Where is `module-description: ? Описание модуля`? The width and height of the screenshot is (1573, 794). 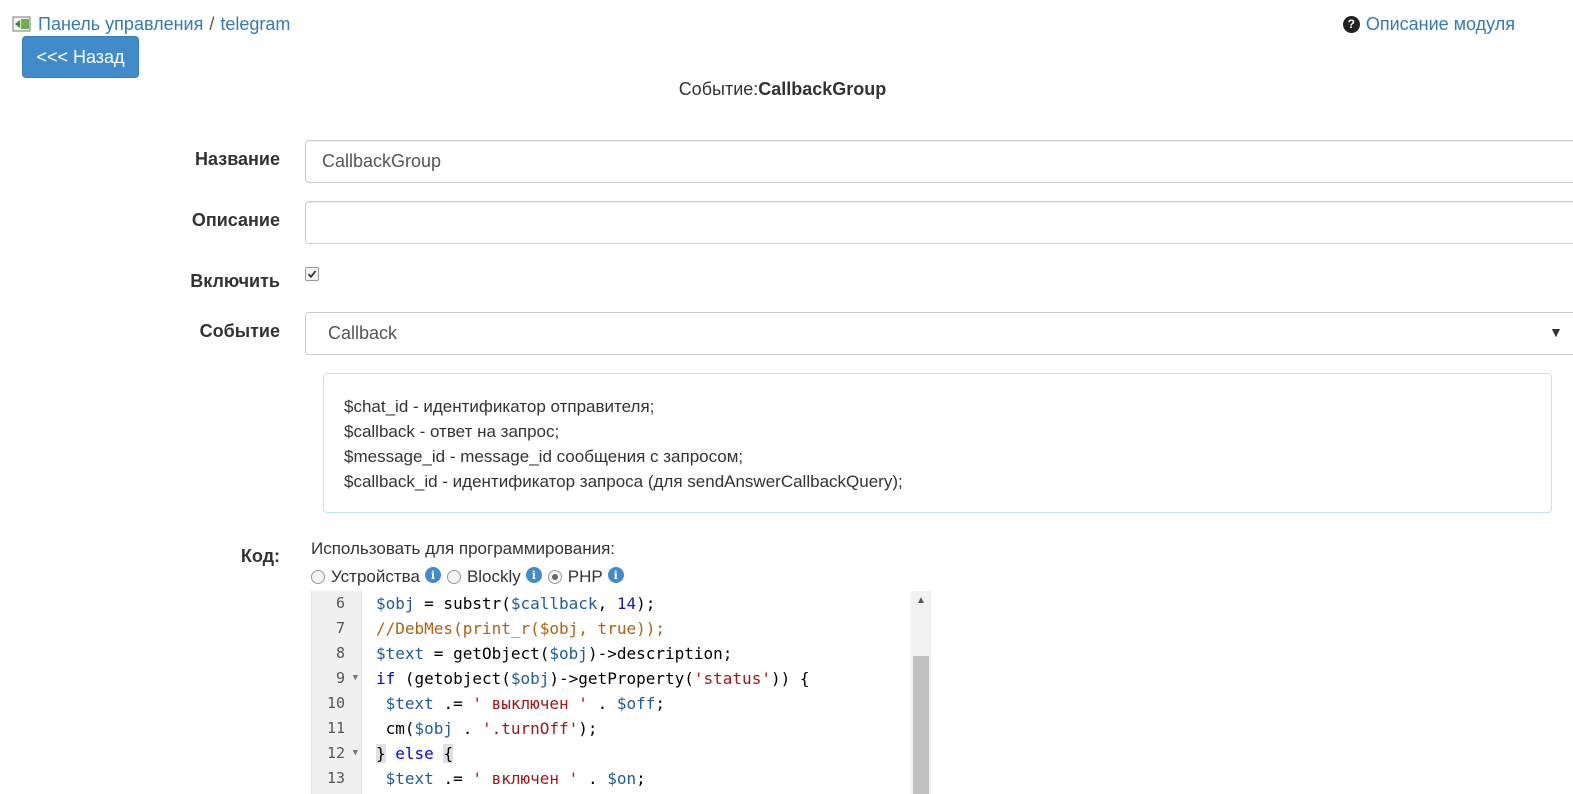
module-description: ? Описание модуля is located at coordinates (1428, 24).